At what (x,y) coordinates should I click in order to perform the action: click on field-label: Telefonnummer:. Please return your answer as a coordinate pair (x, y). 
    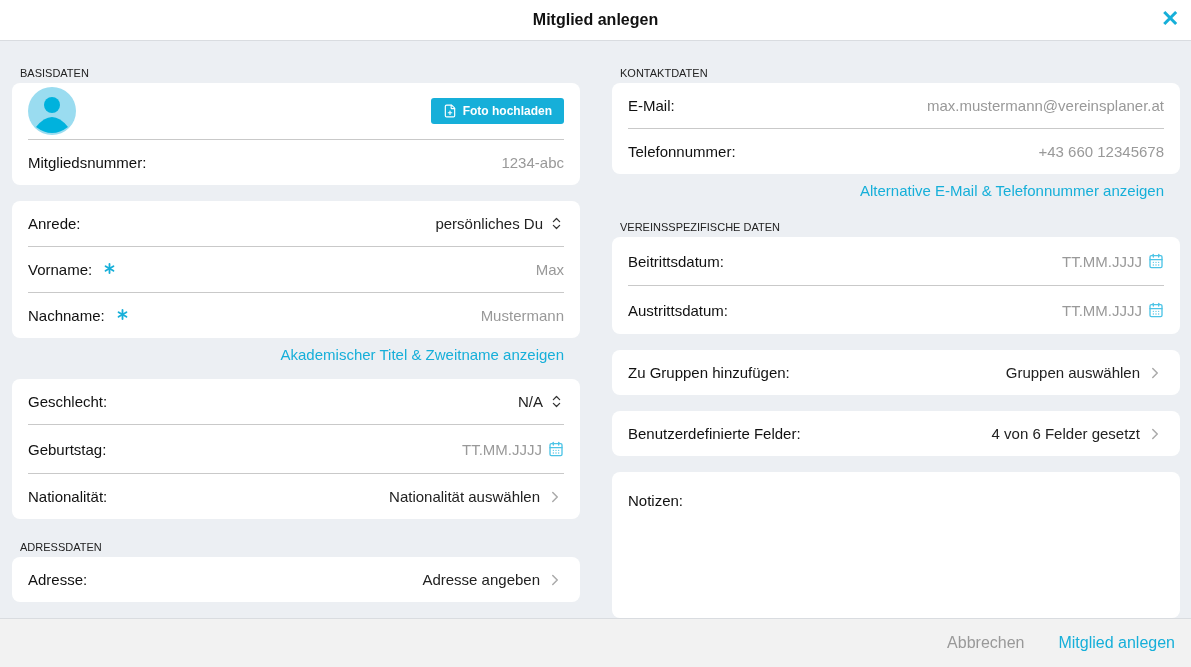
    Looking at the image, I should click on (682, 151).